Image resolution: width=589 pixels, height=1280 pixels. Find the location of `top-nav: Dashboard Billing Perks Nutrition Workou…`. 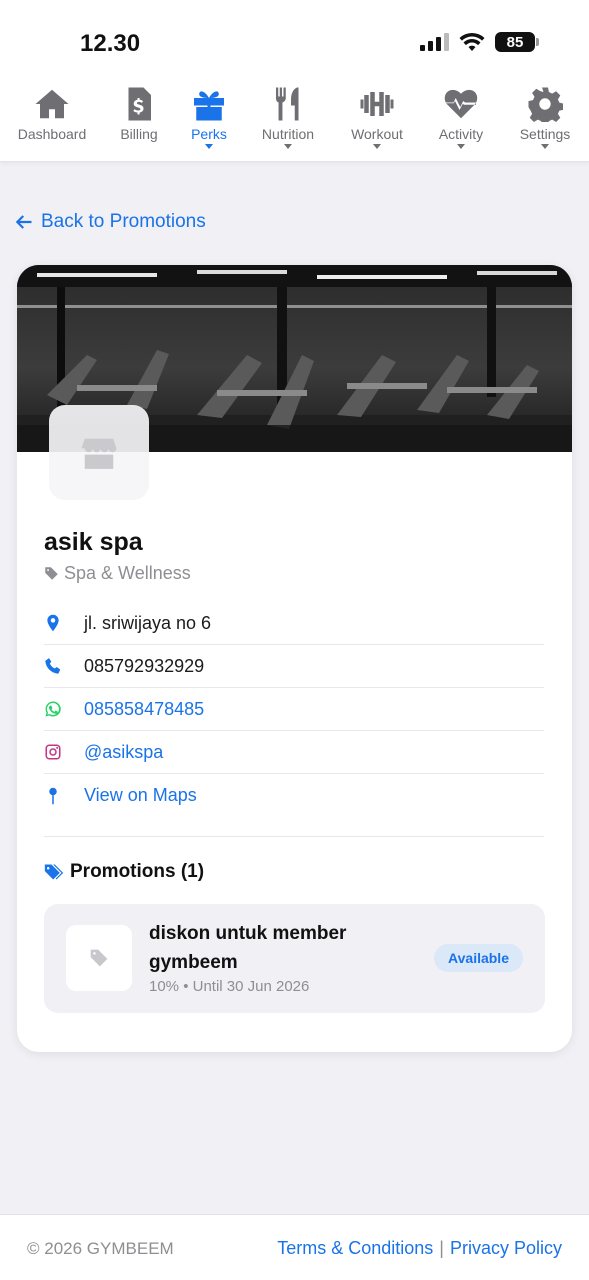

top-nav: Dashboard Billing Perks Nutrition Workou… is located at coordinates (294, 120).